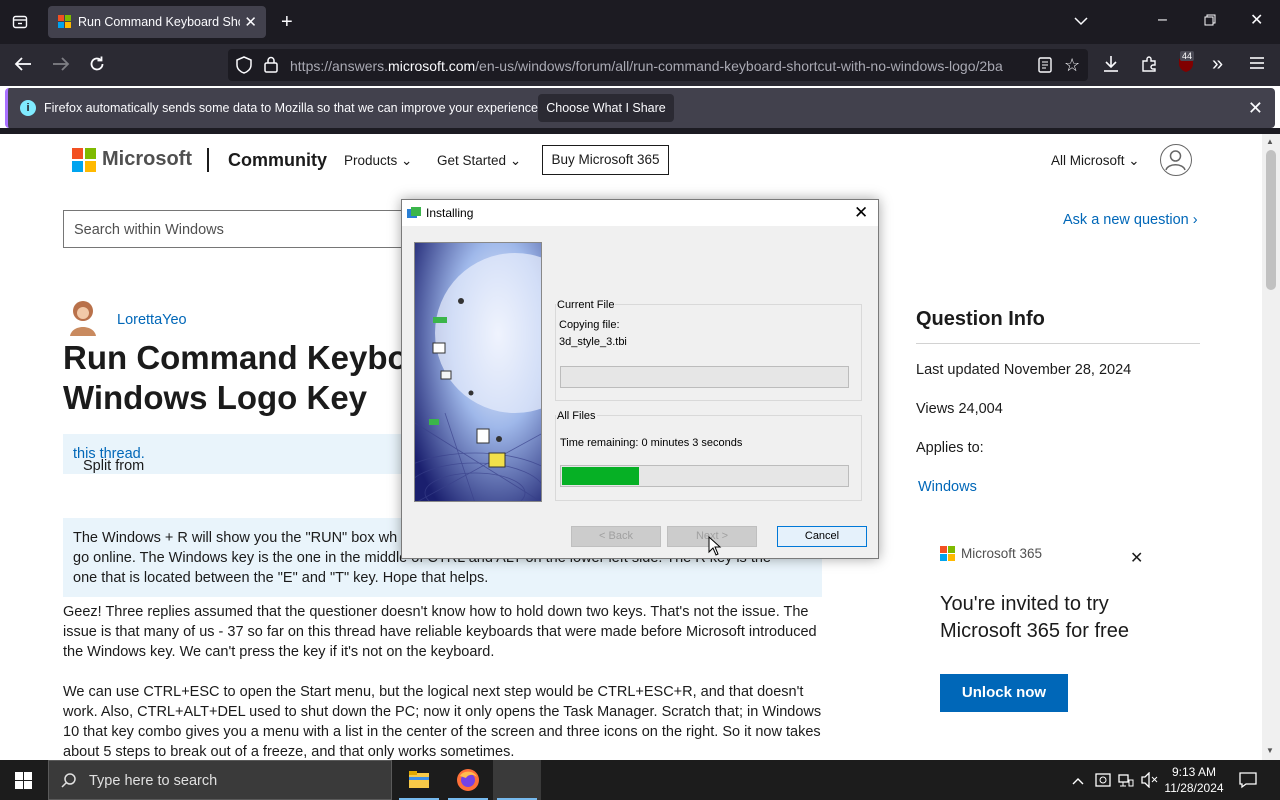 The image size is (1280, 800). I want to click on current-file-label: Current File, so click(586, 305).